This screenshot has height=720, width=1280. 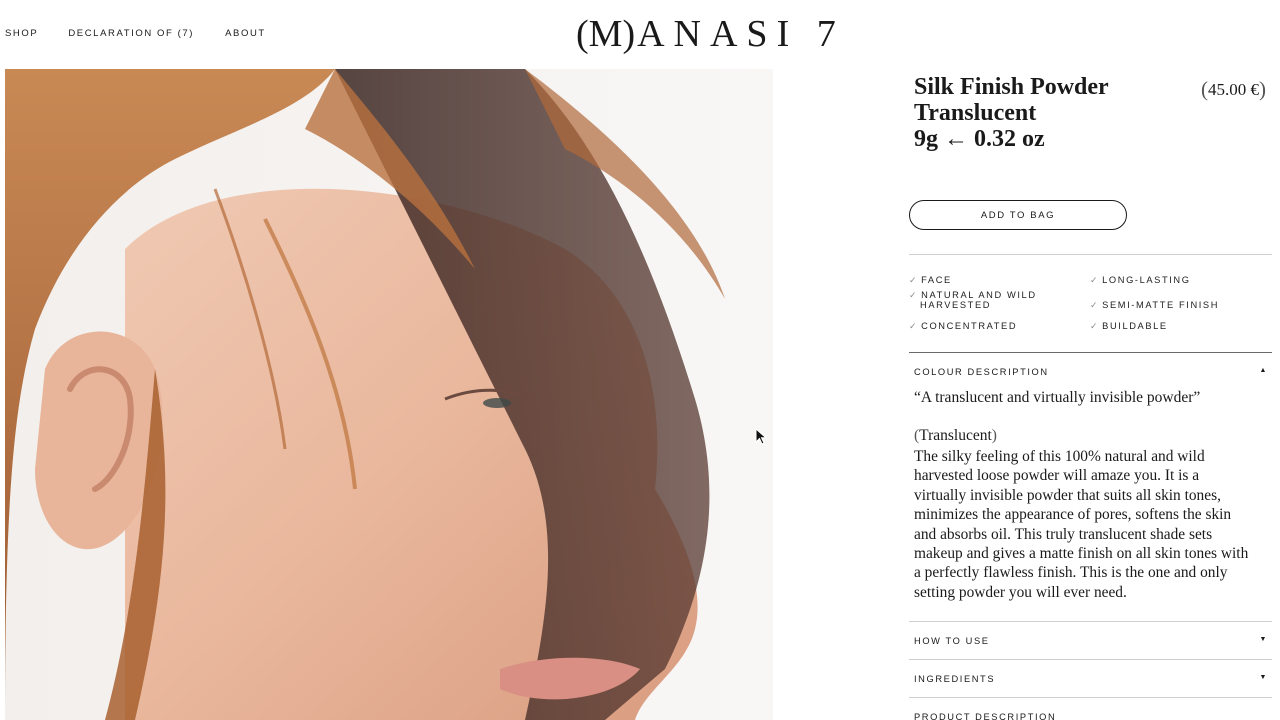 I want to click on feature-item: ✓ LONG-LASTING, so click(x=1140, y=280).